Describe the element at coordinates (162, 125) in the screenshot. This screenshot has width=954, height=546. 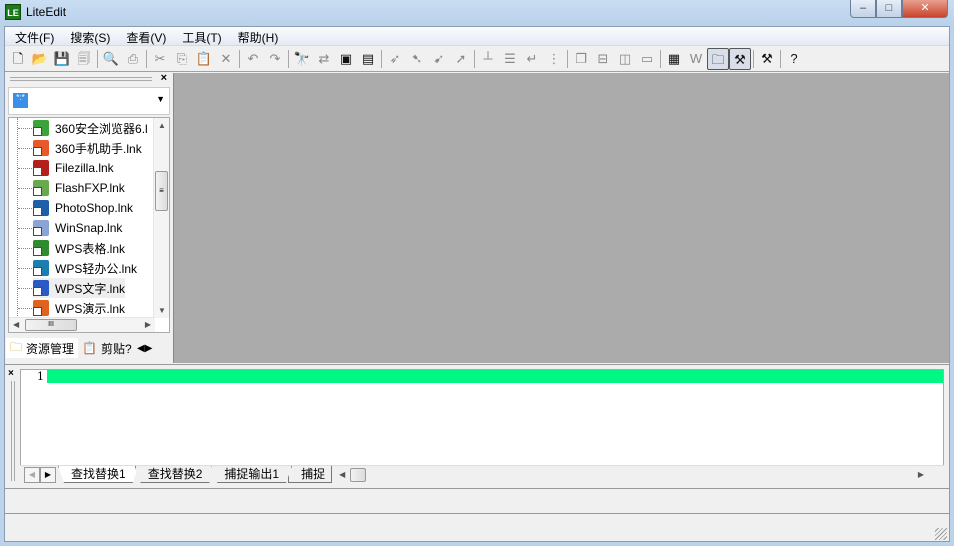
I see `scroll-up-icon: ▲` at that location.